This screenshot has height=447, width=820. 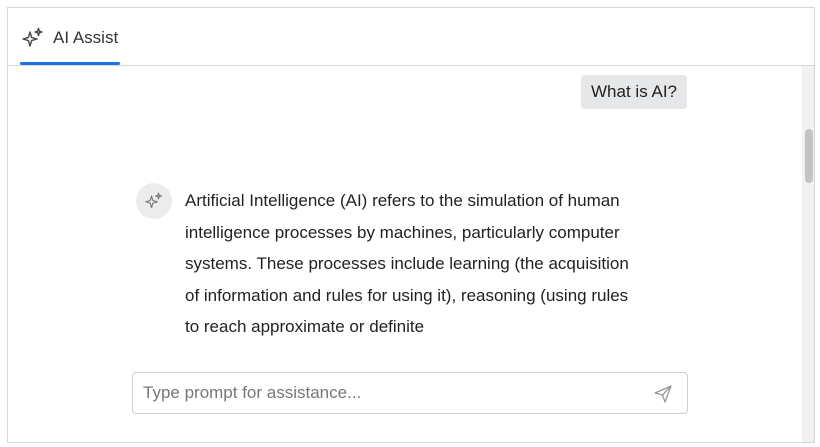 What do you see at coordinates (86, 37) in the screenshot?
I see `tab-label: AI Assist` at bounding box center [86, 37].